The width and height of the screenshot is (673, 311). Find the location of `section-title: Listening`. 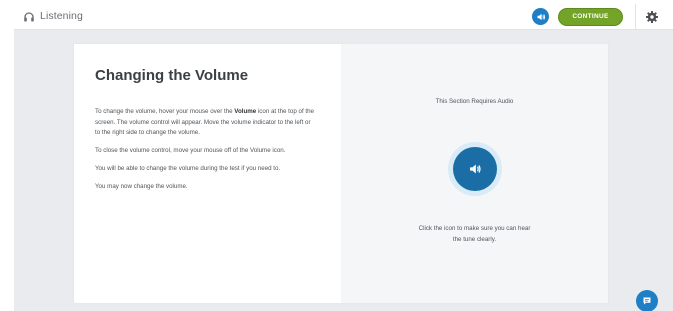

section-title: Listening is located at coordinates (61, 16).